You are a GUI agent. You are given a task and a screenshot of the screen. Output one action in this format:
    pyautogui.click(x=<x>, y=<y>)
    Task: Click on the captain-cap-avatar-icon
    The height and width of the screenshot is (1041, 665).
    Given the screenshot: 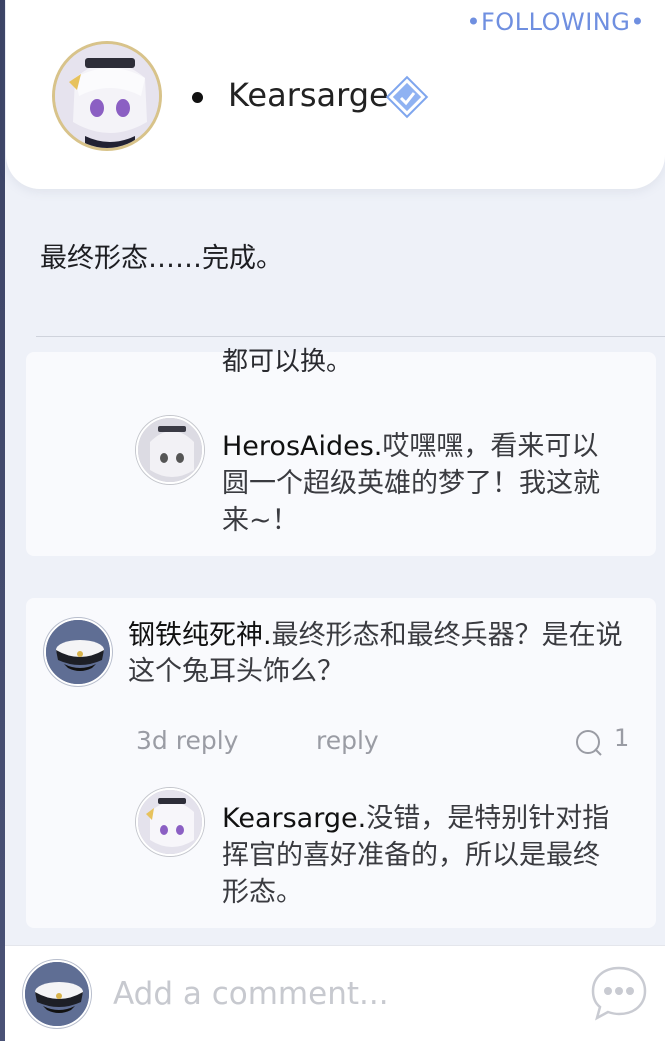 What is the action you would take?
    pyautogui.click(x=78, y=652)
    